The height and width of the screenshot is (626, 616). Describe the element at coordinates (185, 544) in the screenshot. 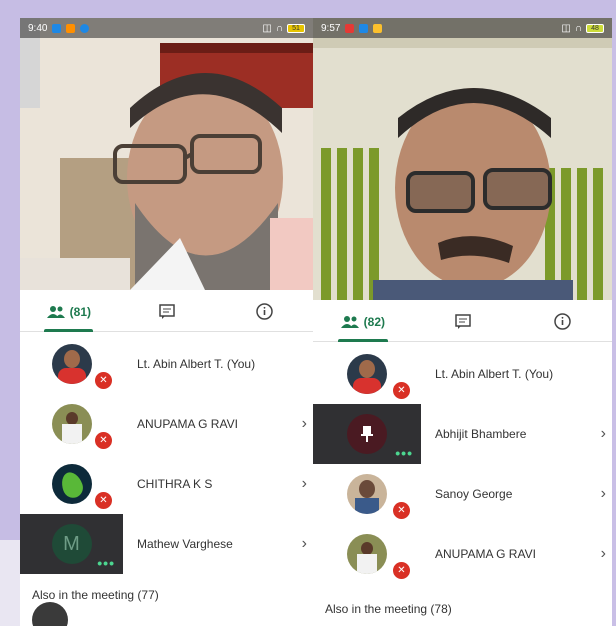

I see `participant-name: Mathew Varghese` at that location.